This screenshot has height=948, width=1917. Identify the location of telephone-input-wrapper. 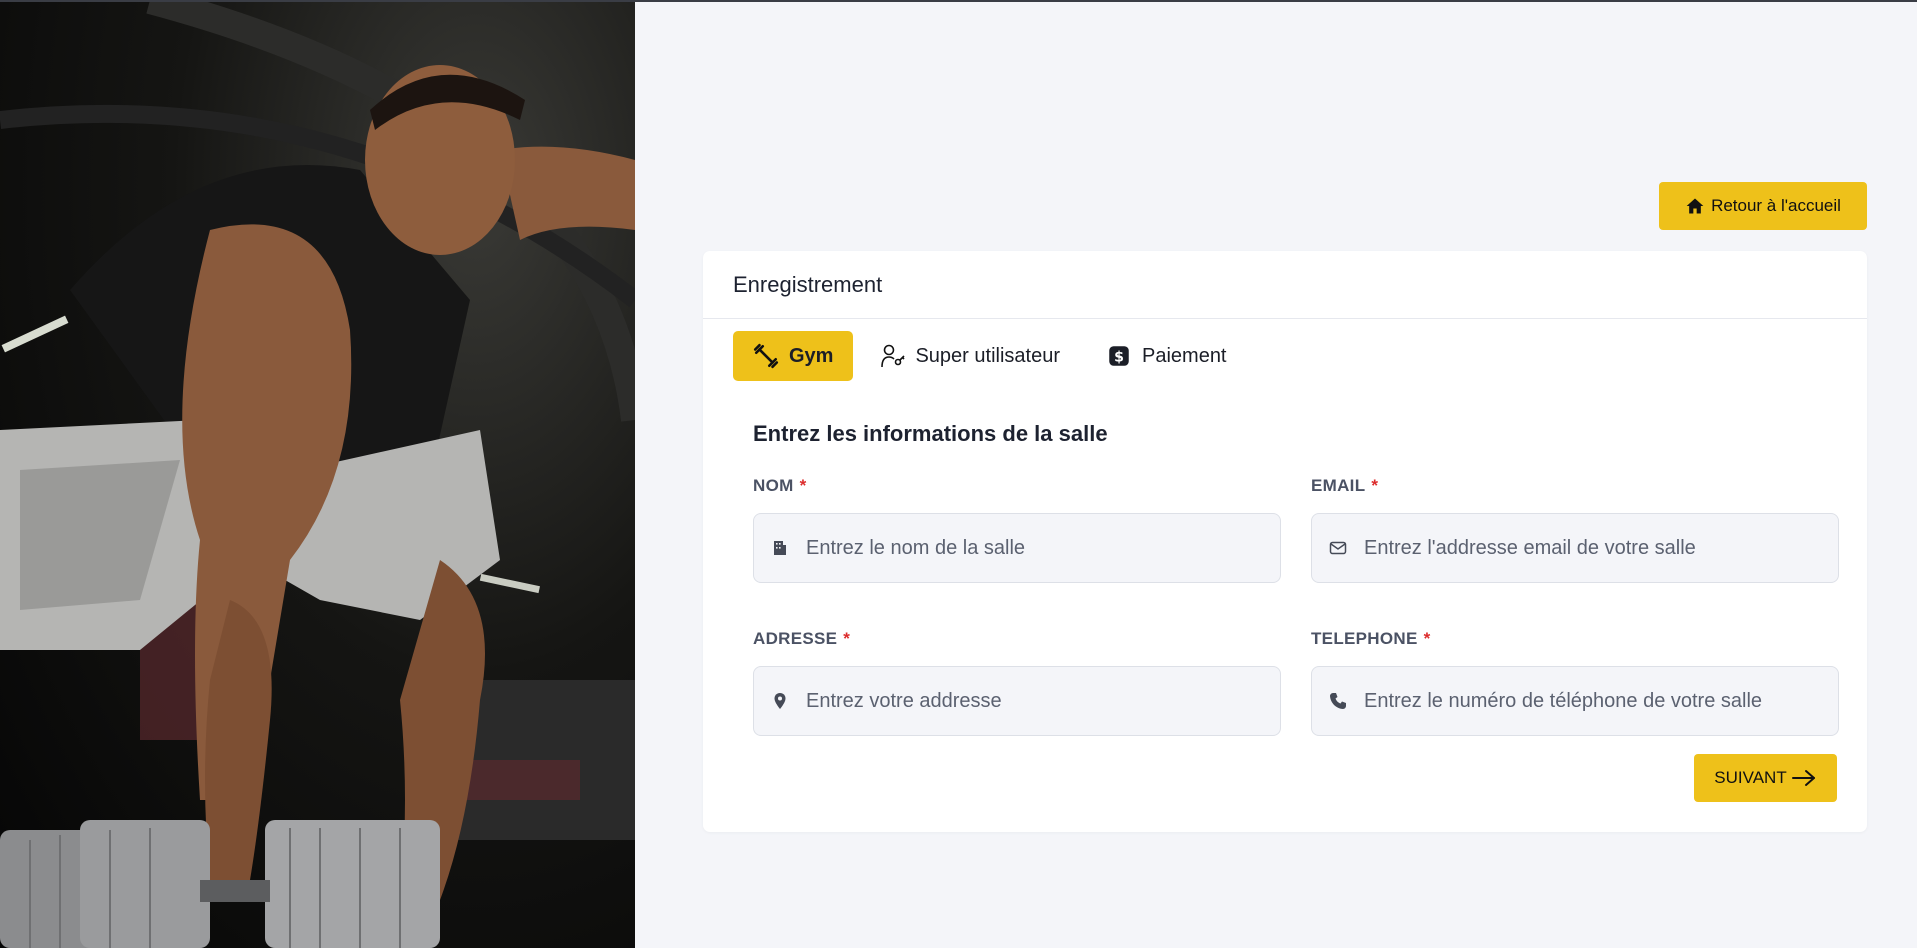
(1575, 701).